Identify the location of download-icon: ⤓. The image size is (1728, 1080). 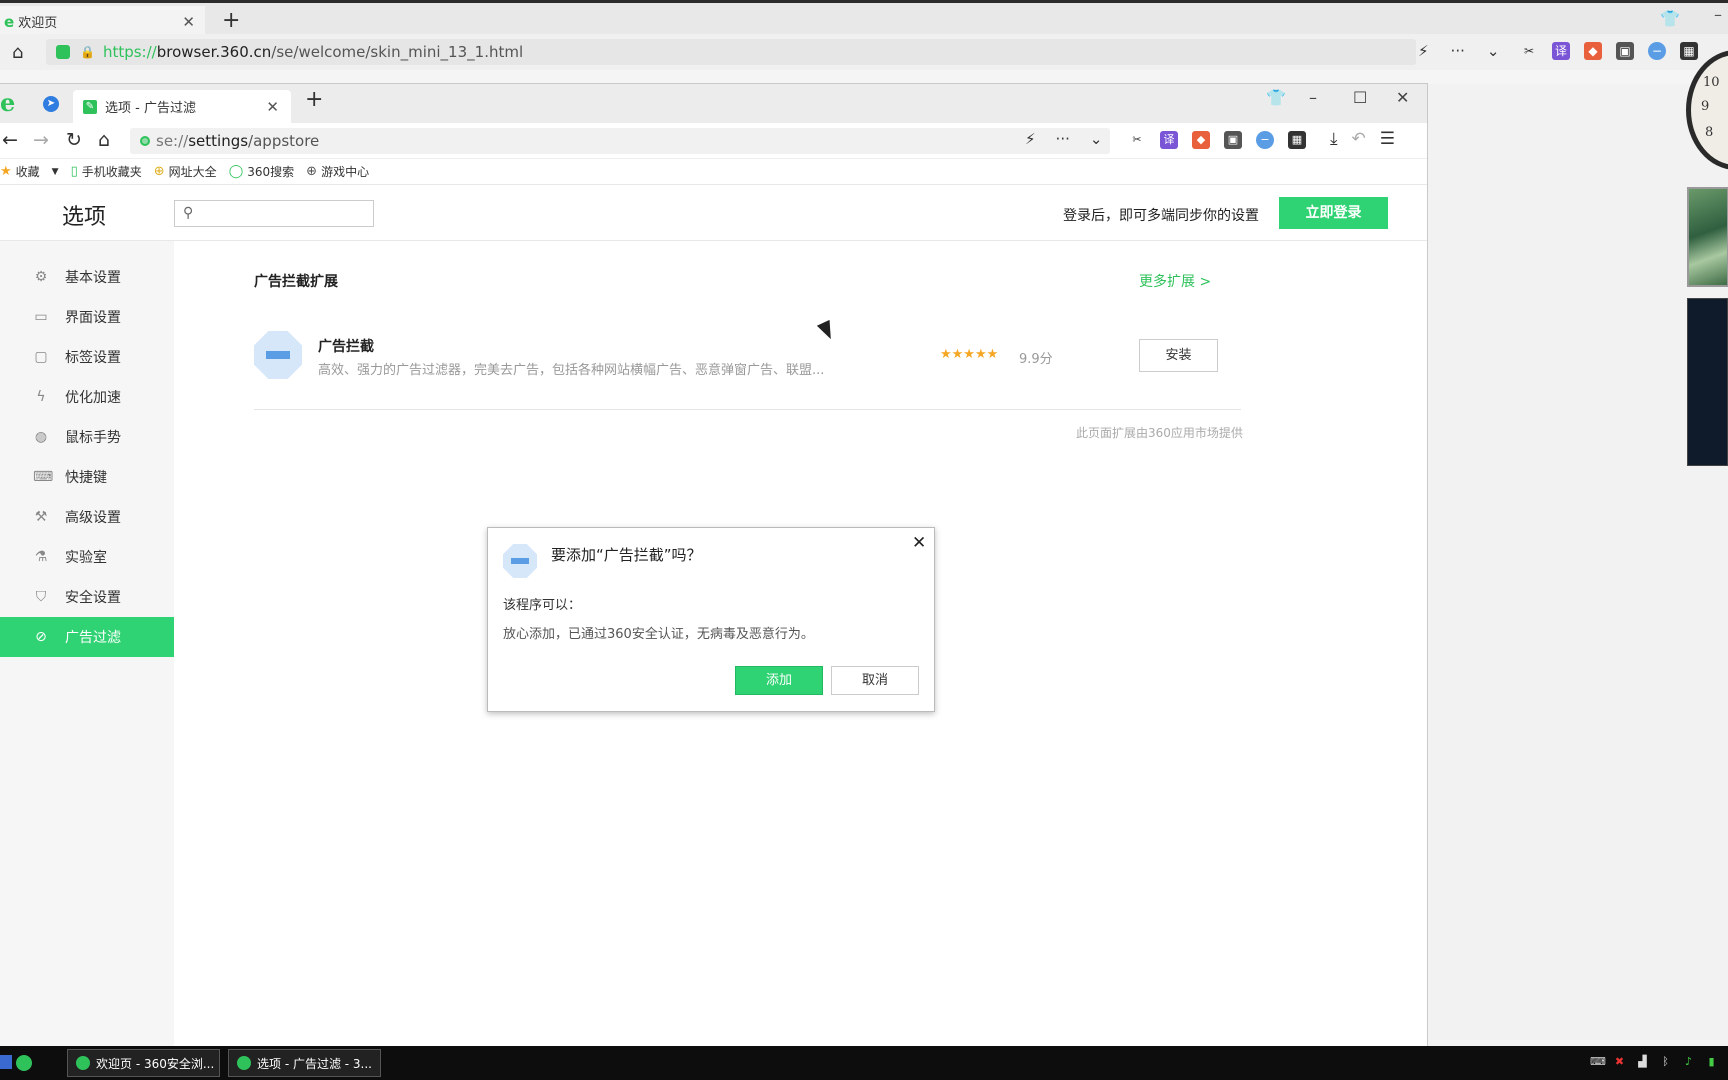
(1334, 139).